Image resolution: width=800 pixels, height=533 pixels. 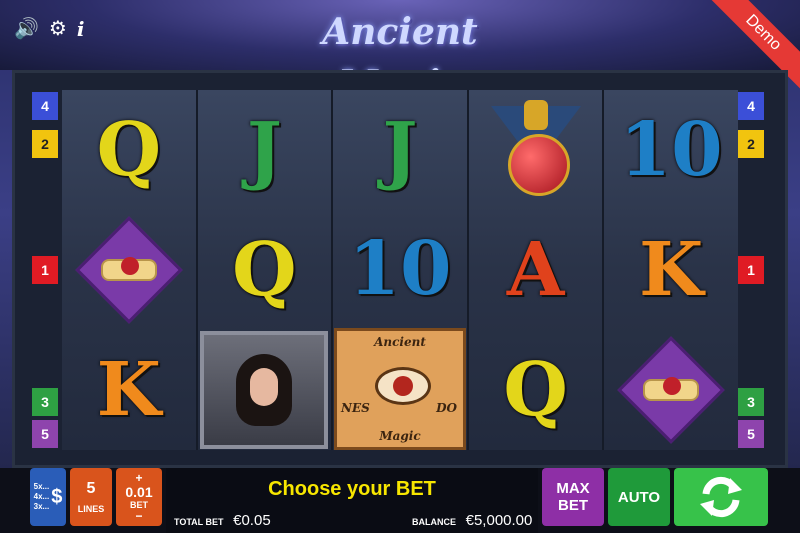 I want to click on spin-arrows-icon, so click(x=721, y=497).